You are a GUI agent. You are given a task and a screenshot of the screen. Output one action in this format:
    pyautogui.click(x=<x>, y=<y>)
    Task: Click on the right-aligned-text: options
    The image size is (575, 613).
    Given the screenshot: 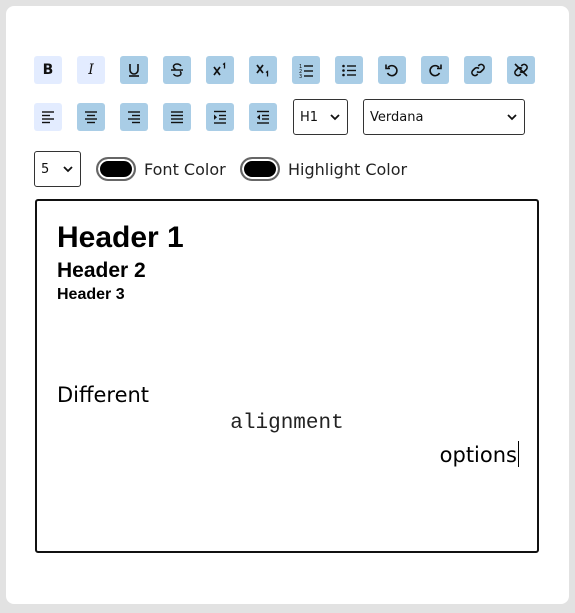 What is the action you would take?
    pyautogui.click(x=478, y=455)
    